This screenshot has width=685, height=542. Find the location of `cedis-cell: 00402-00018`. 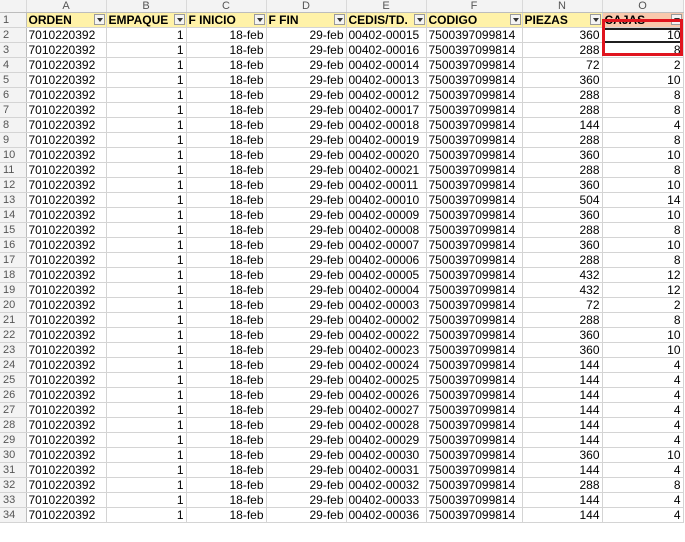

cedis-cell: 00402-00018 is located at coordinates (386, 125).